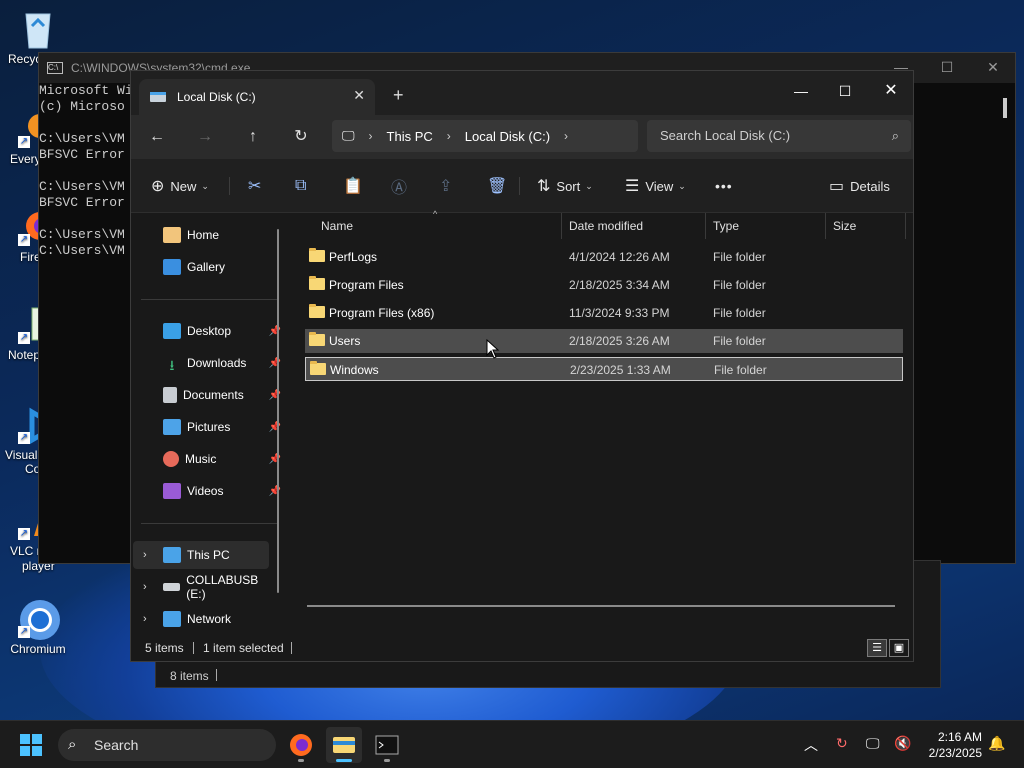 This screenshot has height=768, width=1024. What do you see at coordinates (1005, 108) in the screenshot?
I see `cmd-scrollbar` at bounding box center [1005, 108].